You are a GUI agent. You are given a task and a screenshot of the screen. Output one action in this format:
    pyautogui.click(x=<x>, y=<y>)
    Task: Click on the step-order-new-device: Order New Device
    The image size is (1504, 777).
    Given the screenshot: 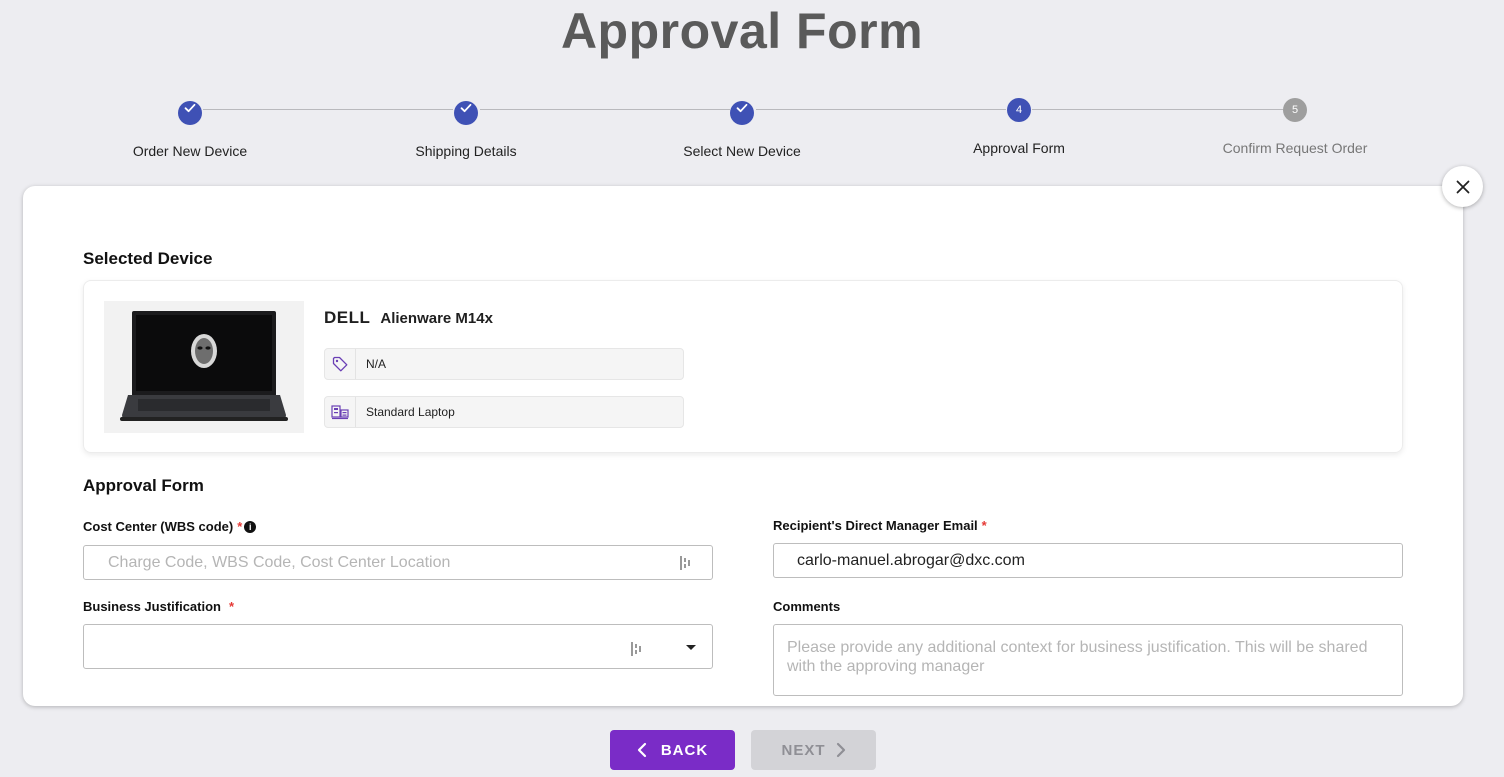 What is the action you would take?
    pyautogui.click(x=190, y=127)
    